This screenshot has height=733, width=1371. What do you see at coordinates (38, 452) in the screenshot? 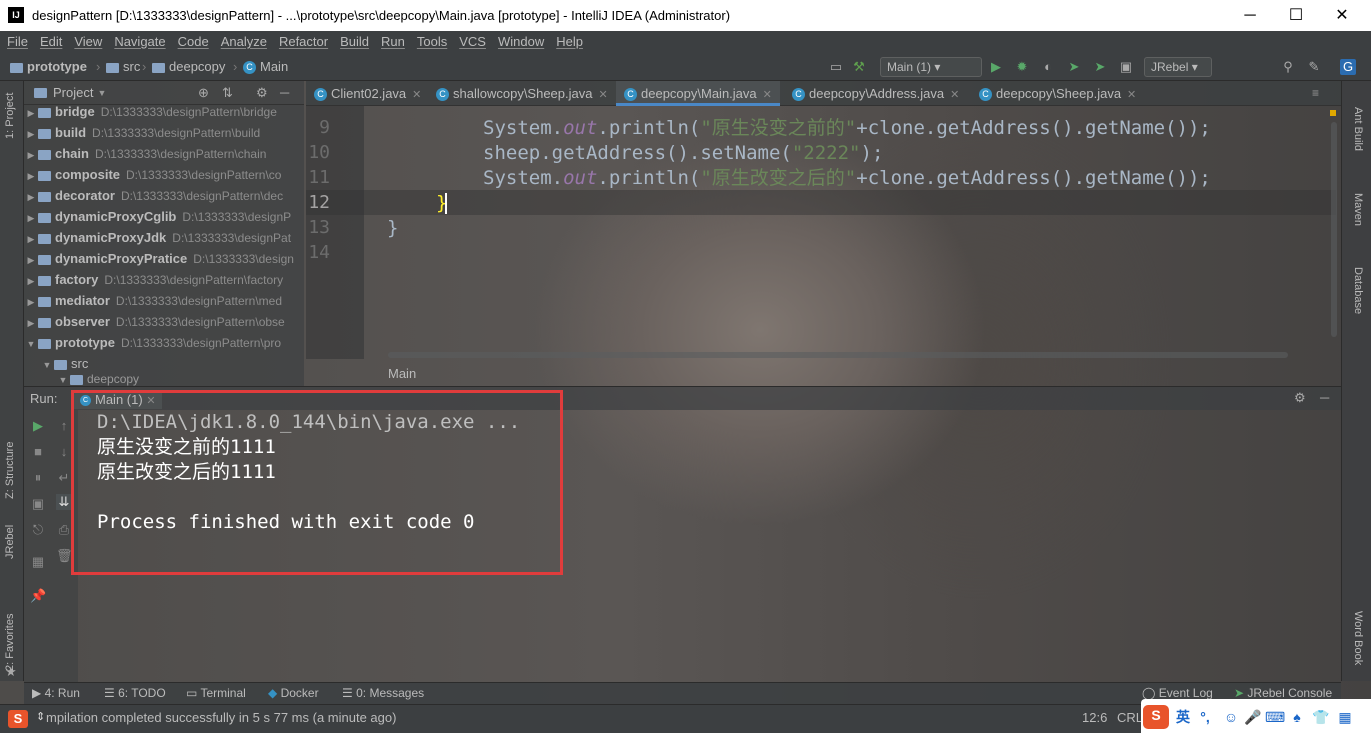
I see `stop-icon: ■` at bounding box center [38, 452].